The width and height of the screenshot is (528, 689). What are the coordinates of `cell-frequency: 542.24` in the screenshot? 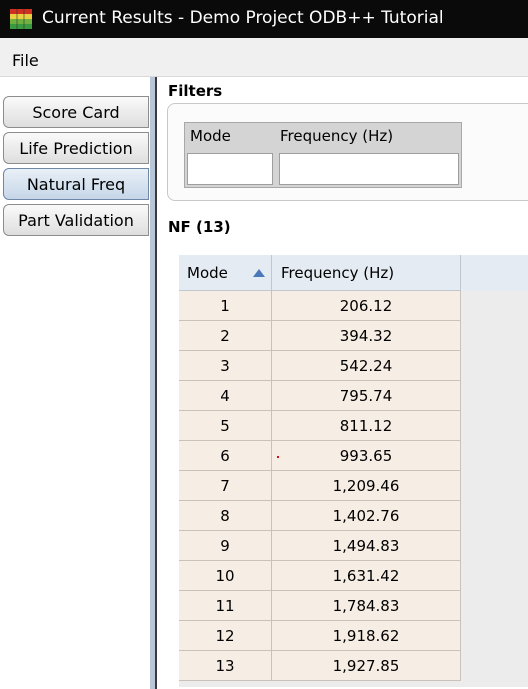 It's located at (366, 366).